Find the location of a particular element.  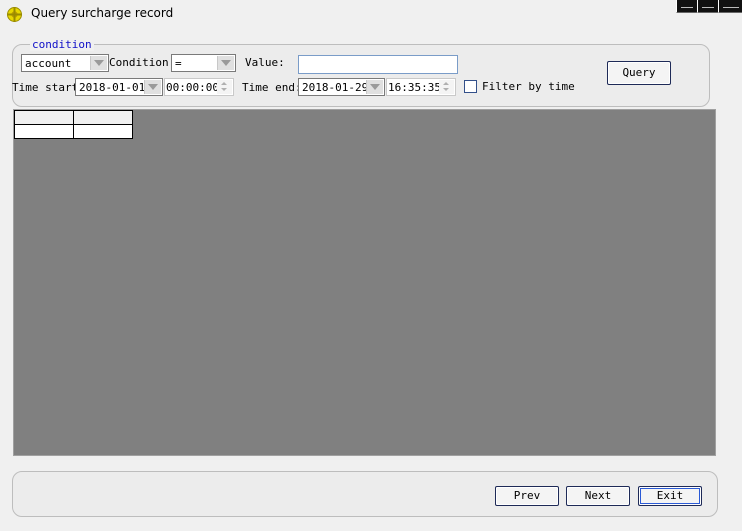

results-table is located at coordinates (73, 124).